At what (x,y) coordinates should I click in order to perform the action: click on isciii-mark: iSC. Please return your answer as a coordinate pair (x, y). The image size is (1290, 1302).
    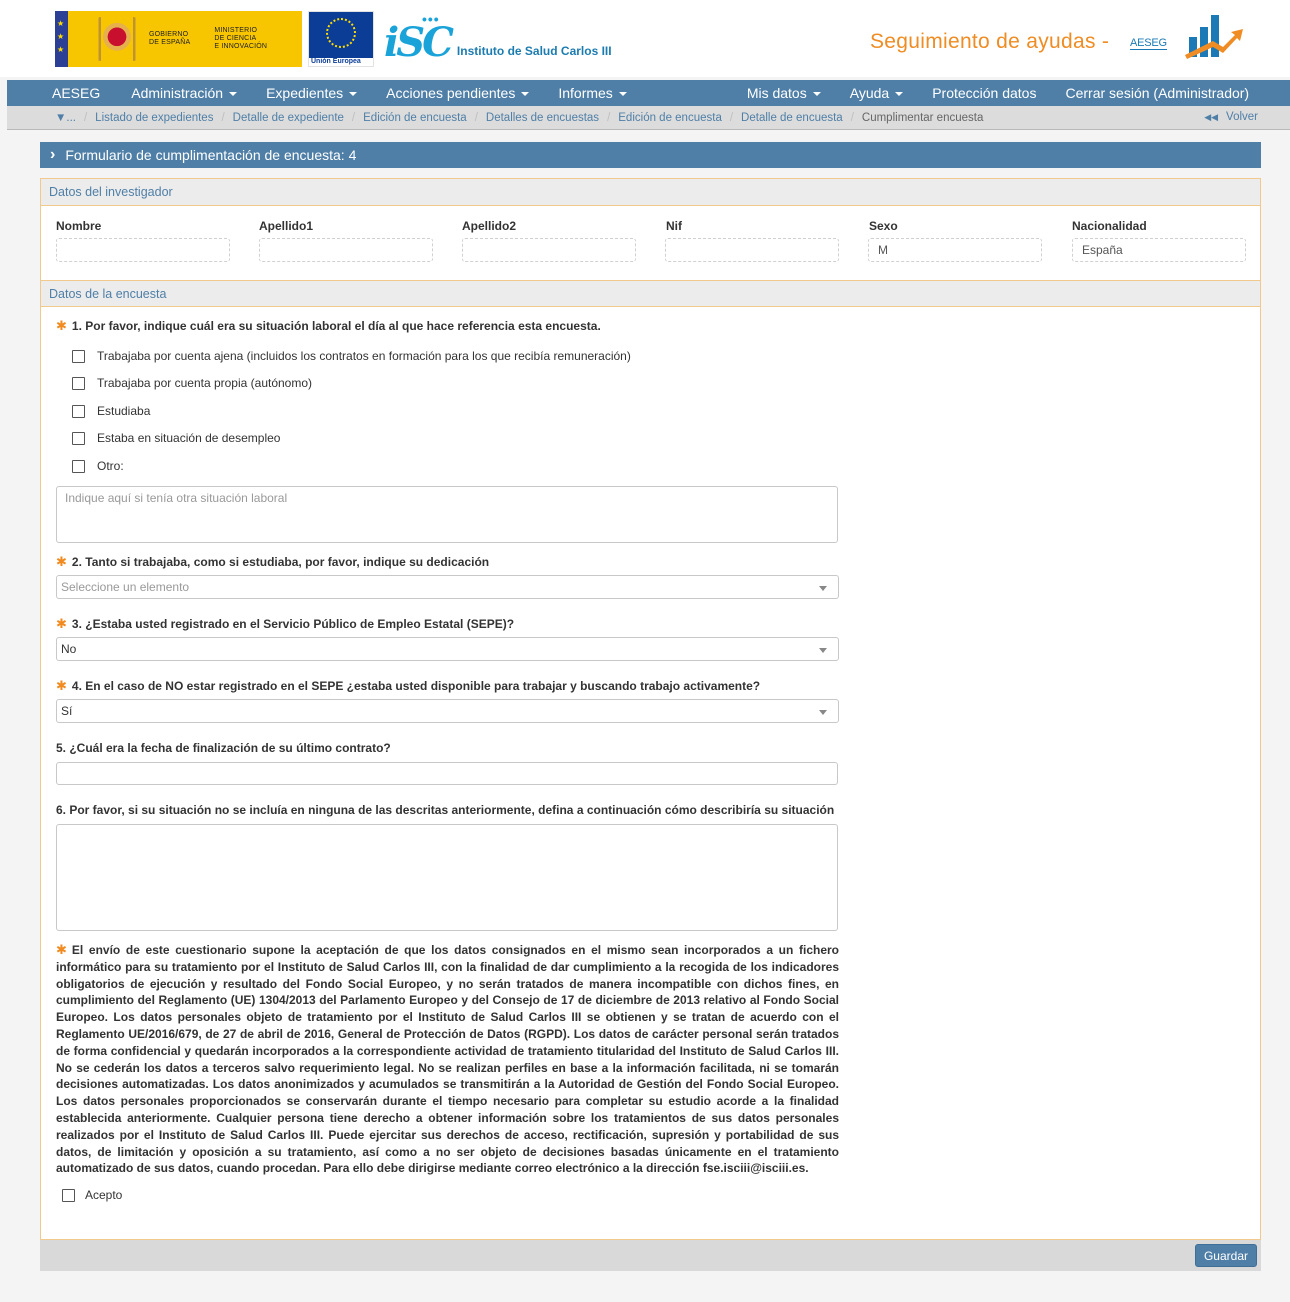
    Looking at the image, I should click on (419, 42).